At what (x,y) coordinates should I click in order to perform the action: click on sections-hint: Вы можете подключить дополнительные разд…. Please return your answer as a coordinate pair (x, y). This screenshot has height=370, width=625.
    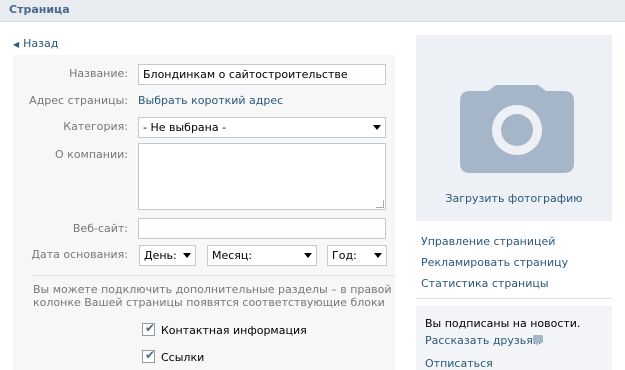
    Looking at the image, I should click on (212, 296).